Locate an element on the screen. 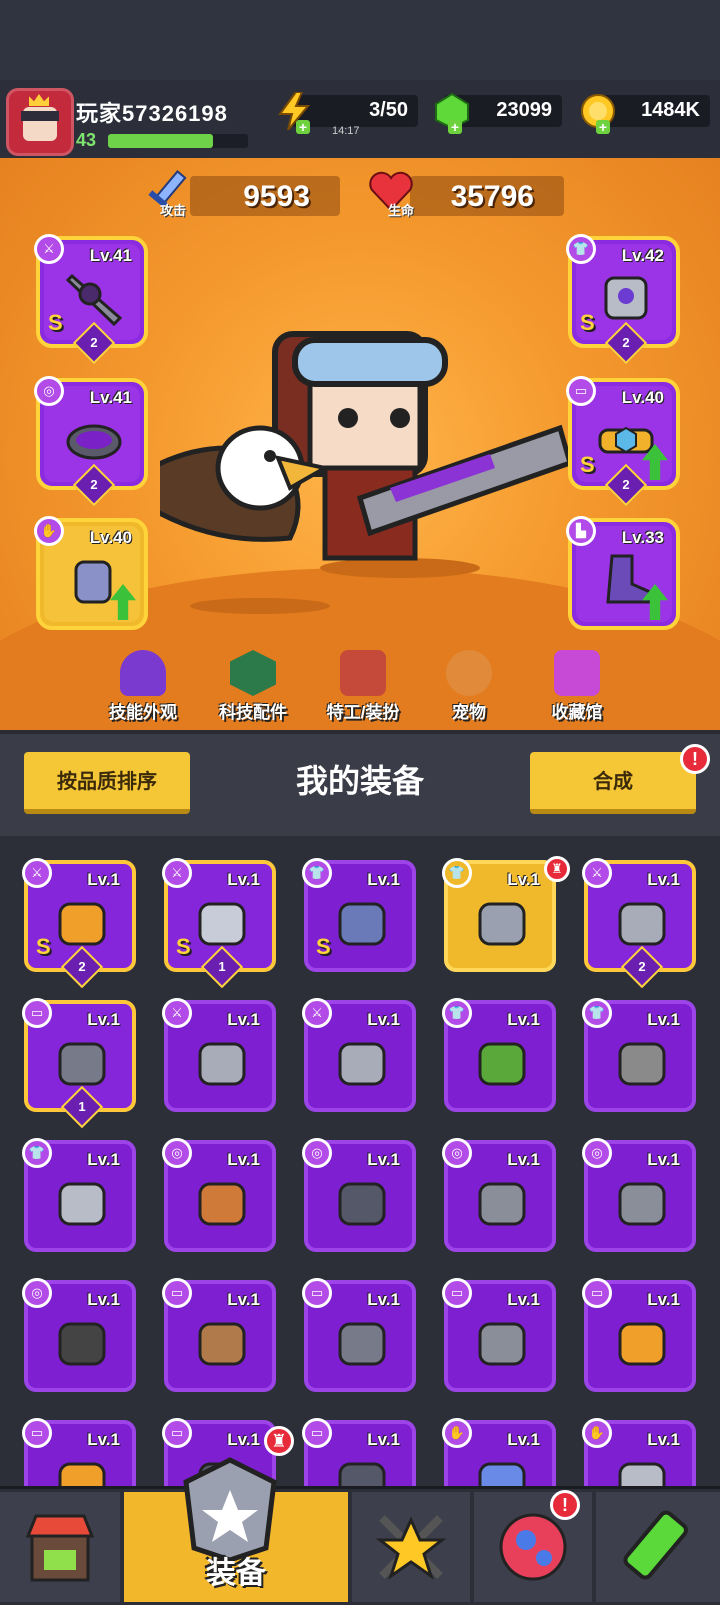 The image size is (720, 1605). add-gems-button: + is located at coordinates (455, 127).